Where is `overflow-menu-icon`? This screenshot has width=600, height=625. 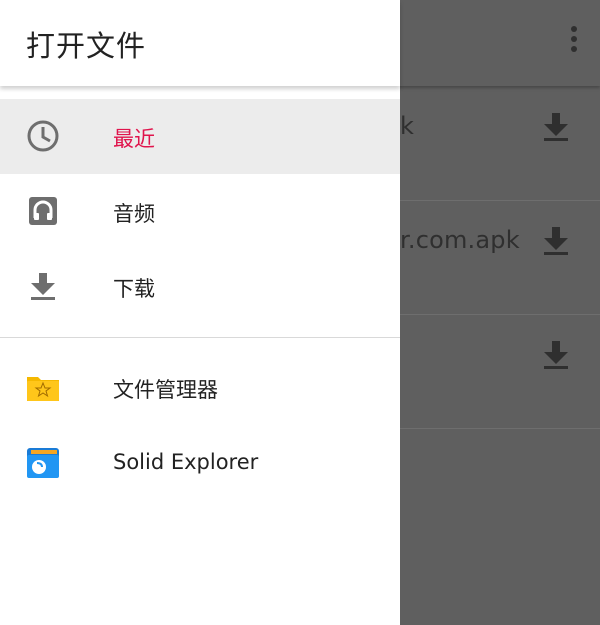
overflow-menu-icon is located at coordinates (574, 44).